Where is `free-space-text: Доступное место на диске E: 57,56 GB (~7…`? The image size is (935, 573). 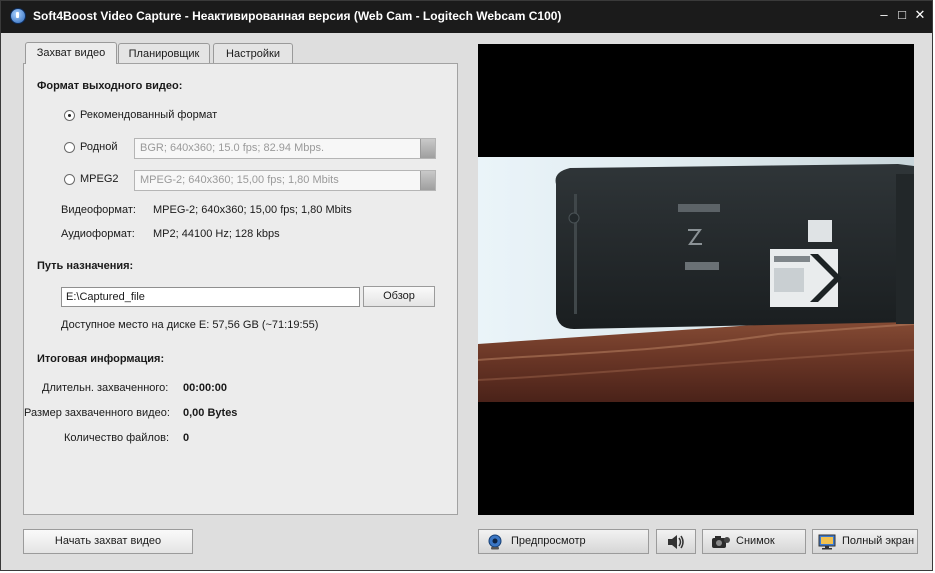 free-space-text: Доступное место на диске E: 57,56 GB (~7… is located at coordinates (190, 325).